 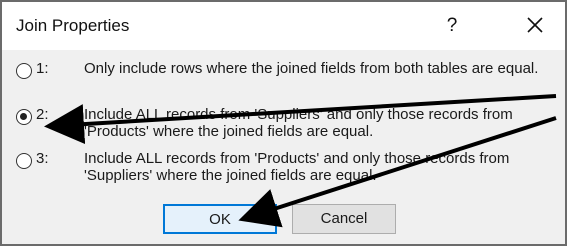 What do you see at coordinates (452, 26) in the screenshot?
I see `help-button: ?` at bounding box center [452, 26].